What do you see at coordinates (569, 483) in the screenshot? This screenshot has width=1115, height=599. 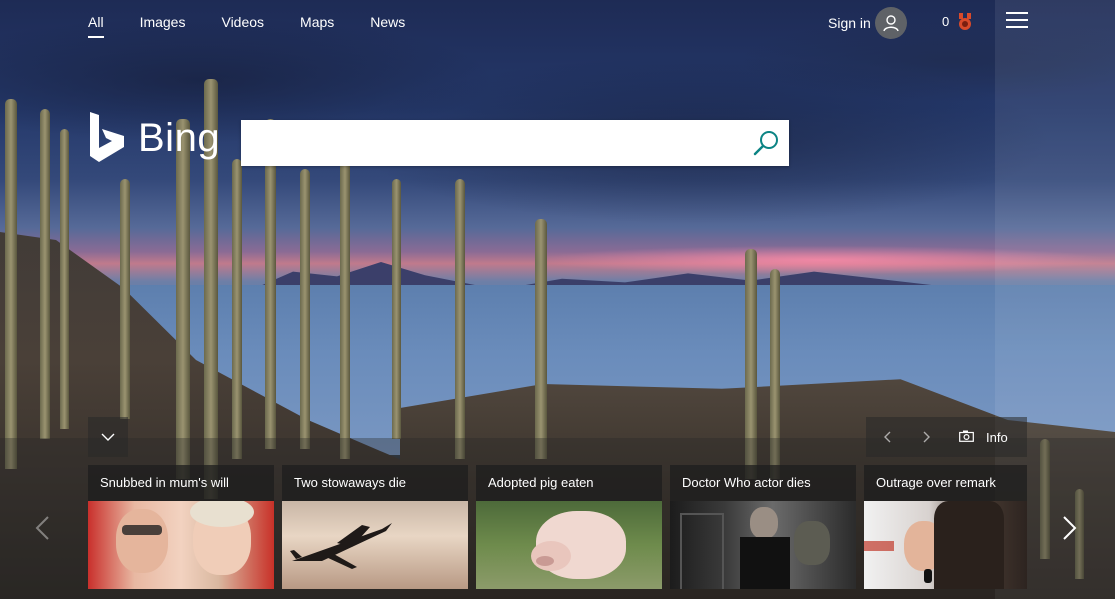 I see `news-card-caption: Adopted pig eaten` at bounding box center [569, 483].